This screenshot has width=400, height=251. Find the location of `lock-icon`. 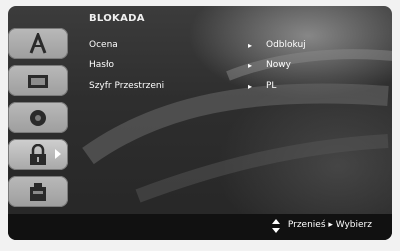

lock-icon is located at coordinates (38, 154).